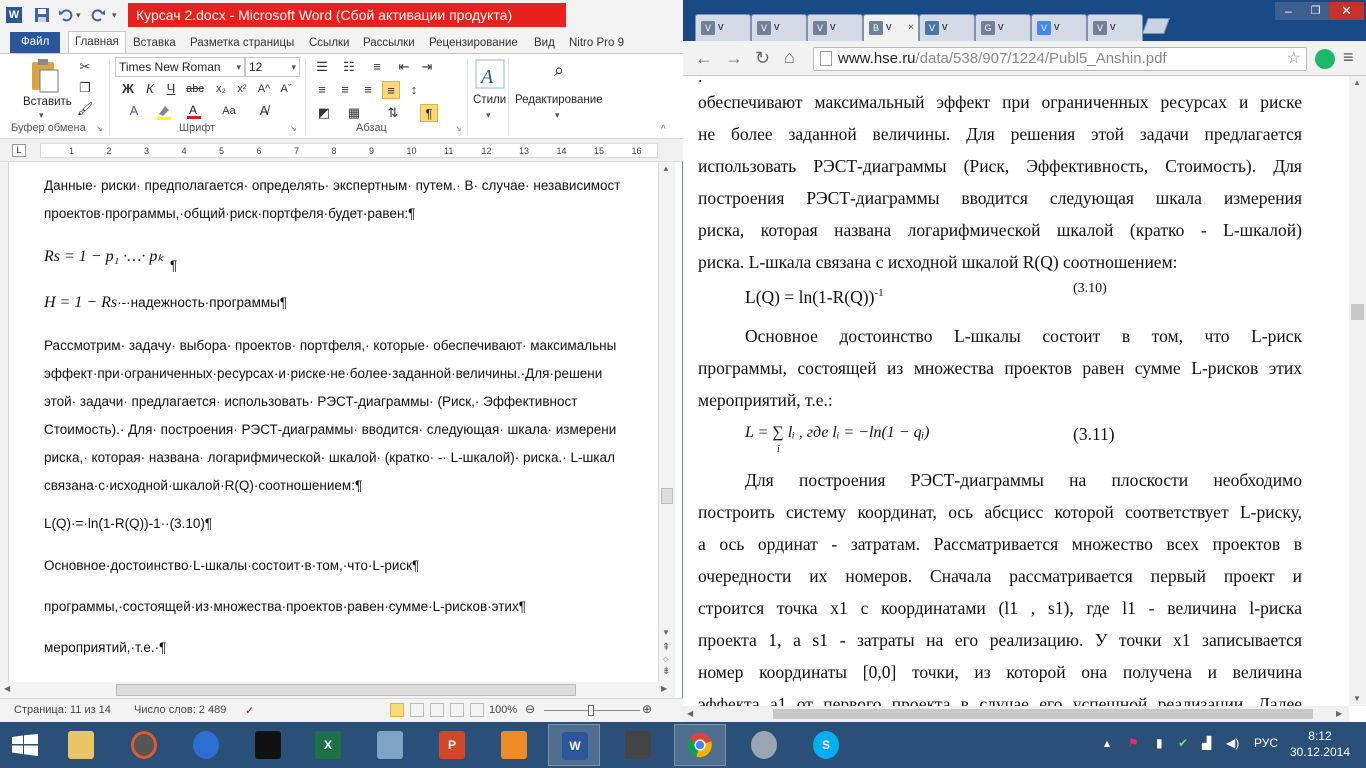 Image resolution: width=1366 pixels, height=768 pixels. Describe the element at coordinates (489, 100) in the screenshot. I see `styles-button: Стили` at that location.